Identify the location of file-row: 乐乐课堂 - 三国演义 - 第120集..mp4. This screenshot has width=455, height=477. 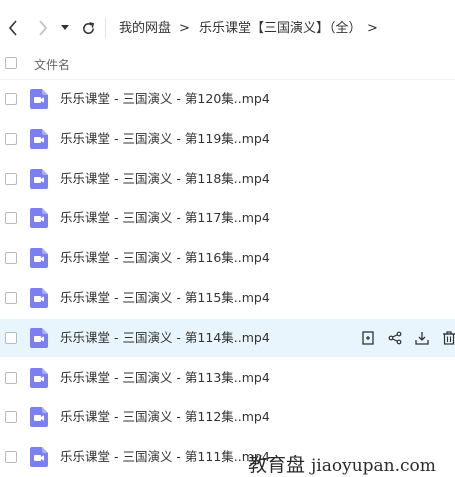
(227, 99).